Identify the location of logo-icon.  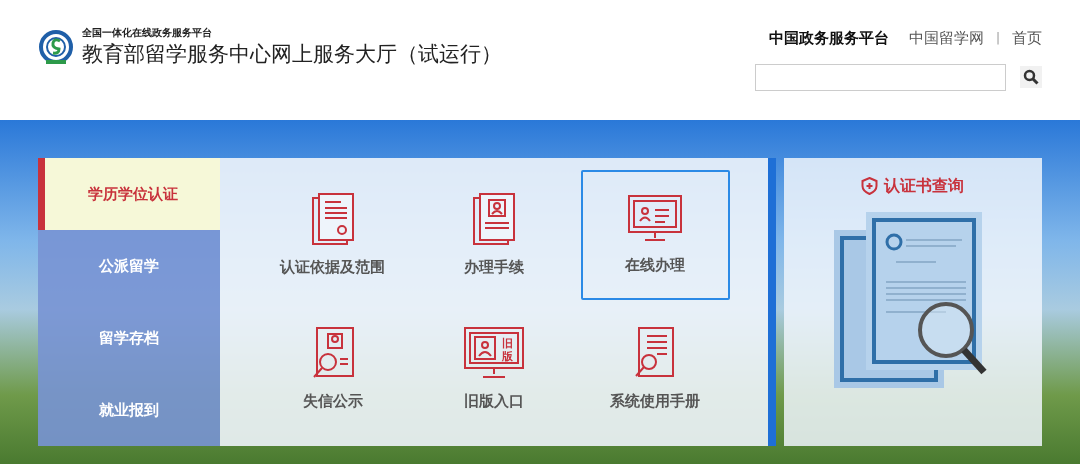
(56, 48).